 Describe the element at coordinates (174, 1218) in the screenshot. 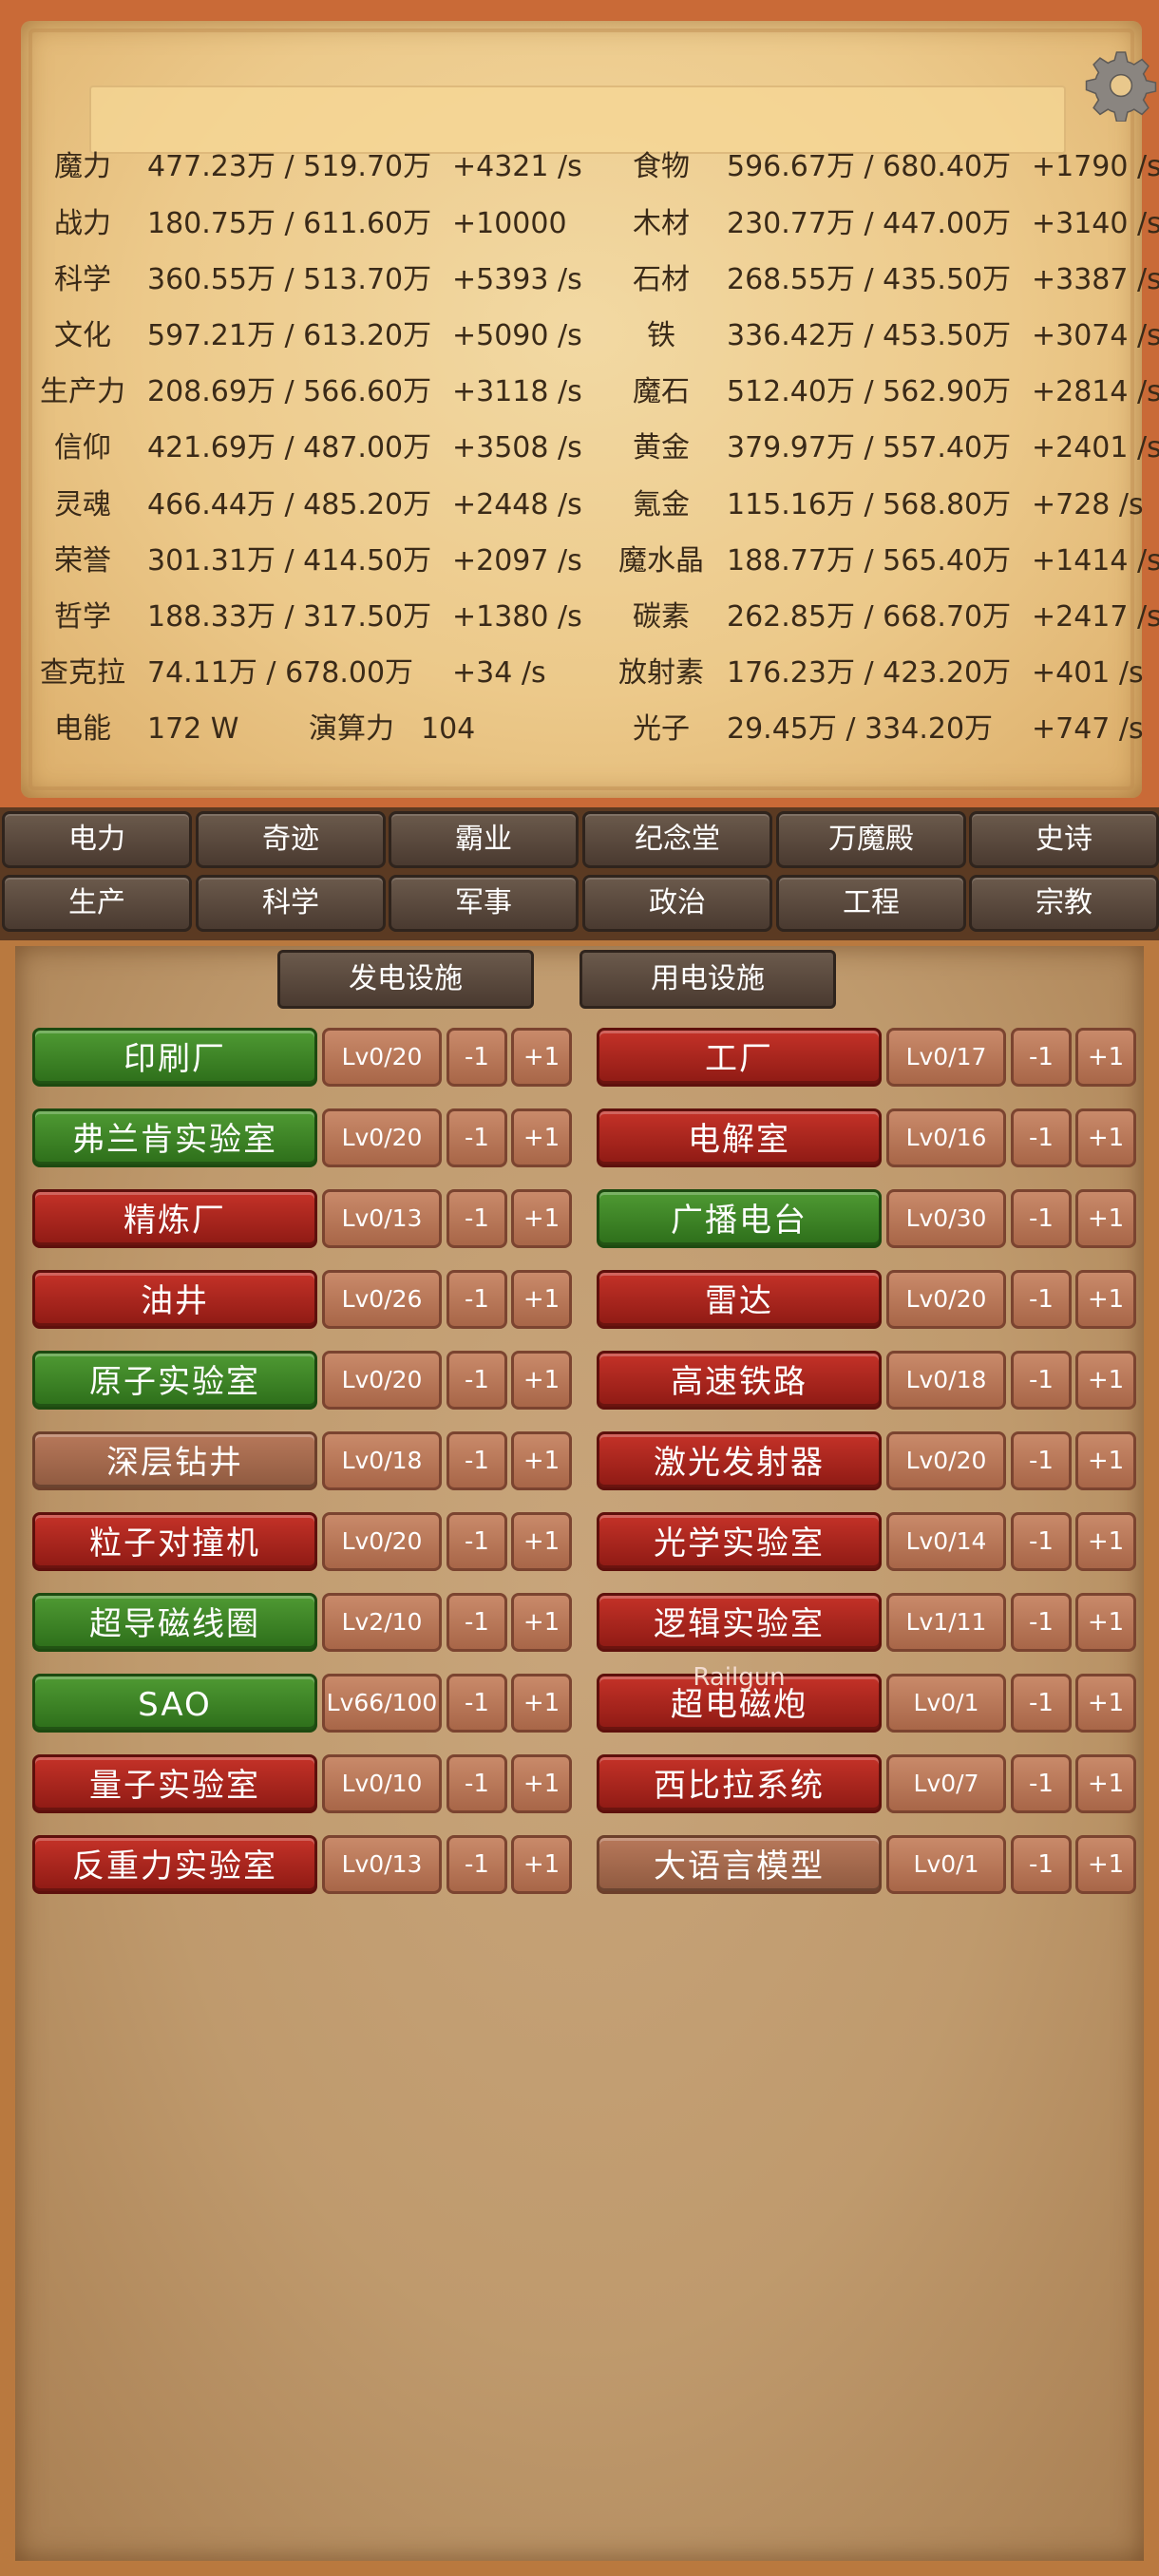

I see `building-button: 精炼厂` at that location.